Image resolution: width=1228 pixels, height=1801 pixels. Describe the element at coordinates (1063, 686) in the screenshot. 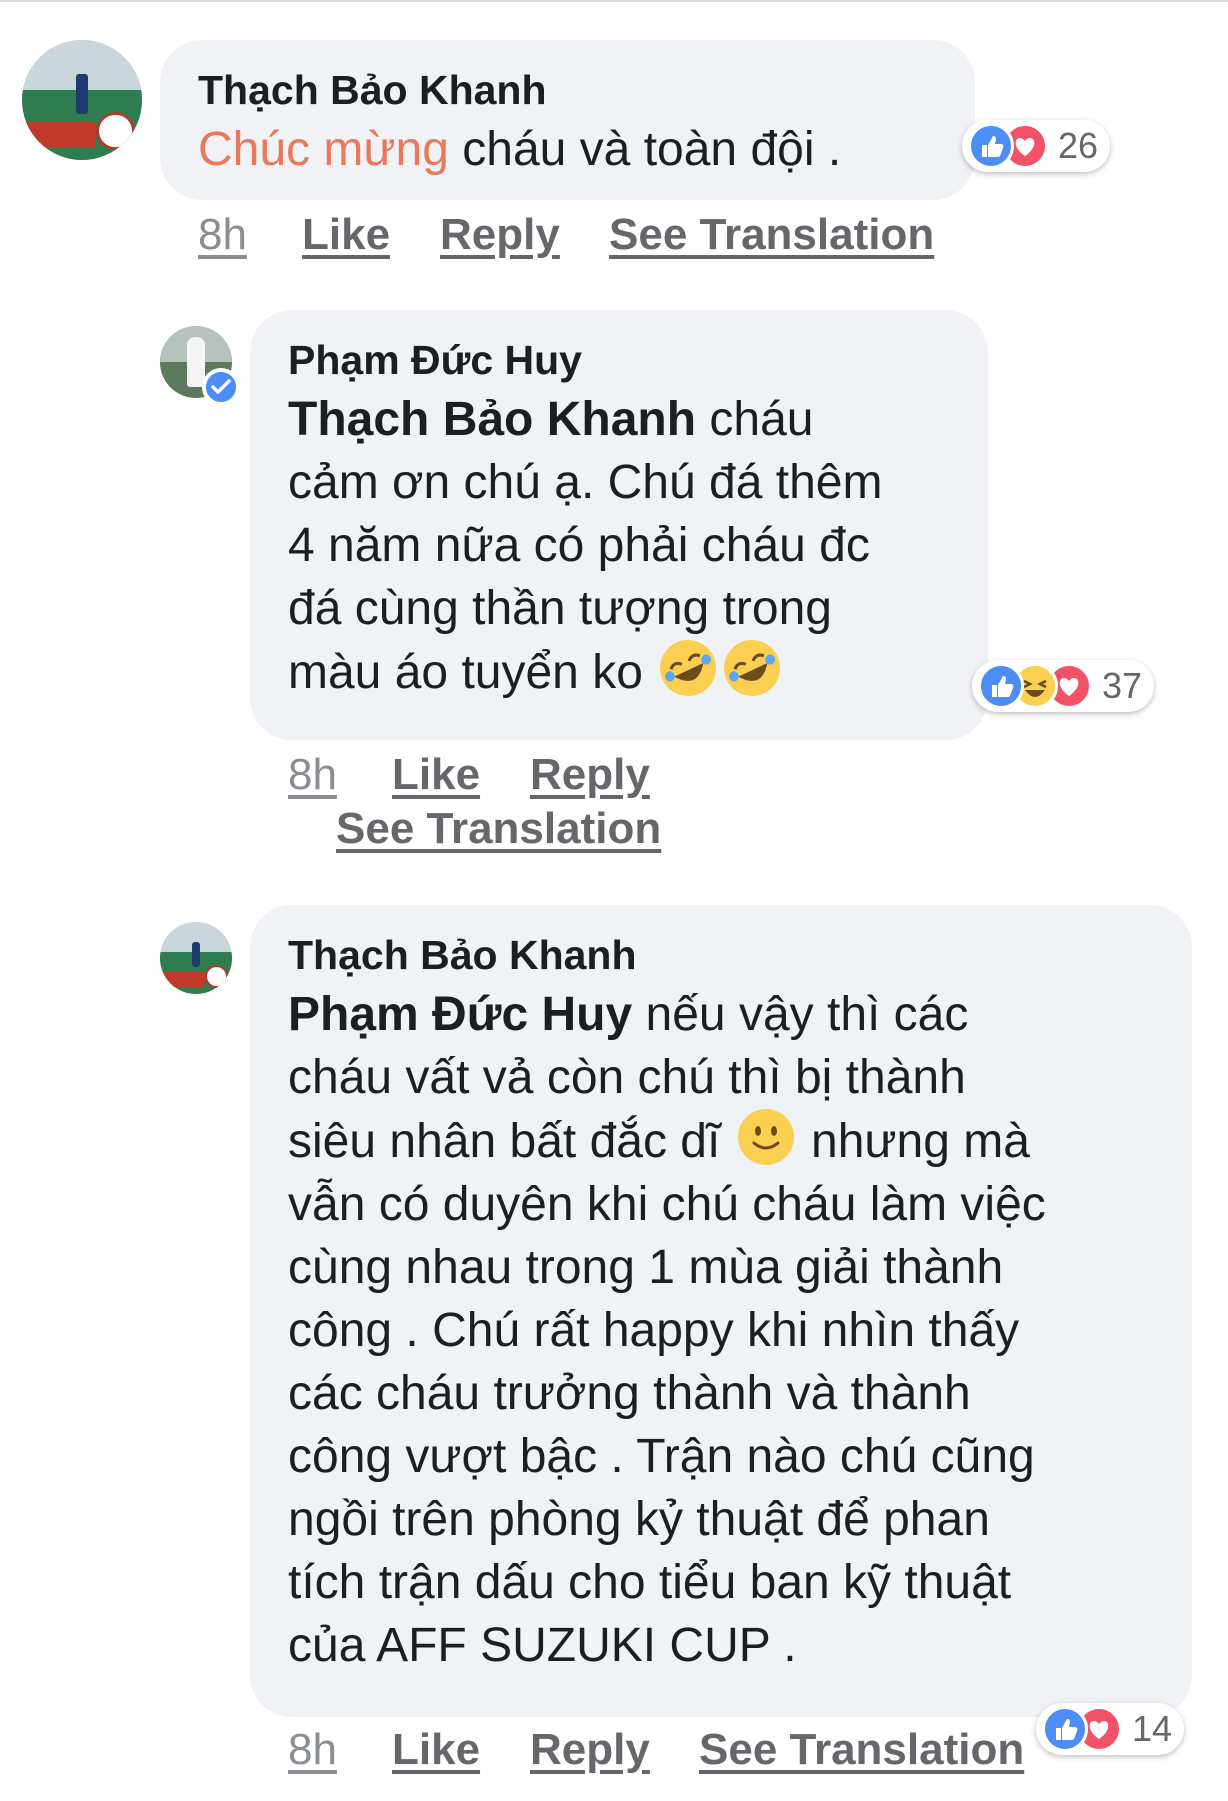

I see `reactions-summary: 37` at that location.